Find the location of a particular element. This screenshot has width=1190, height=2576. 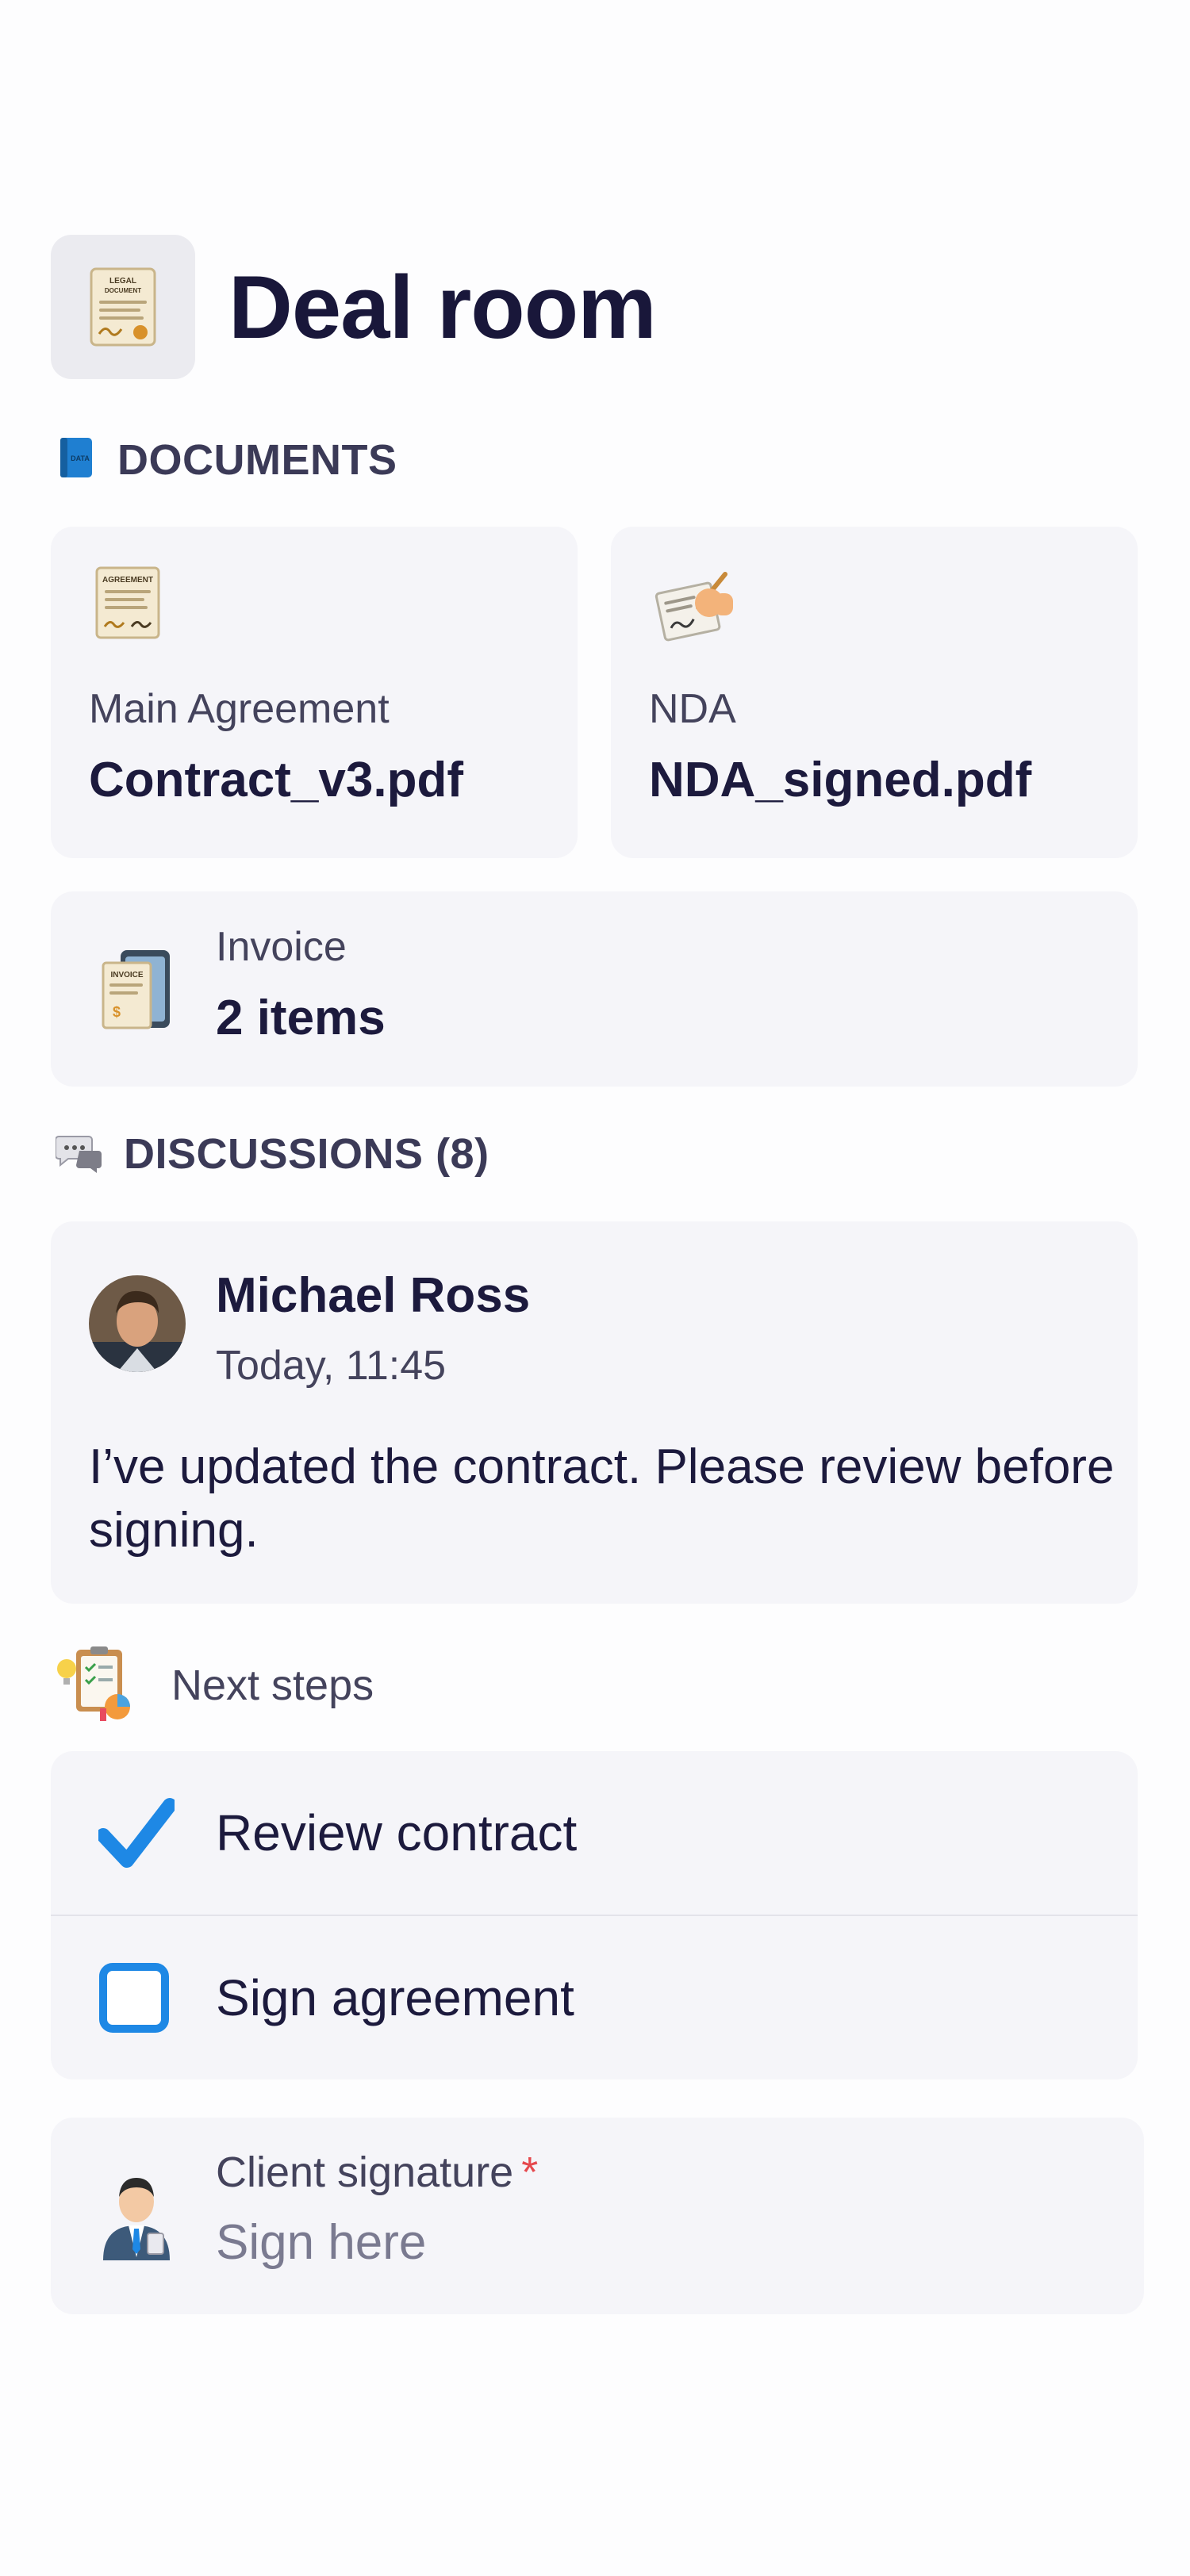

svg-text: INVOICE is located at coordinates (126, 975).